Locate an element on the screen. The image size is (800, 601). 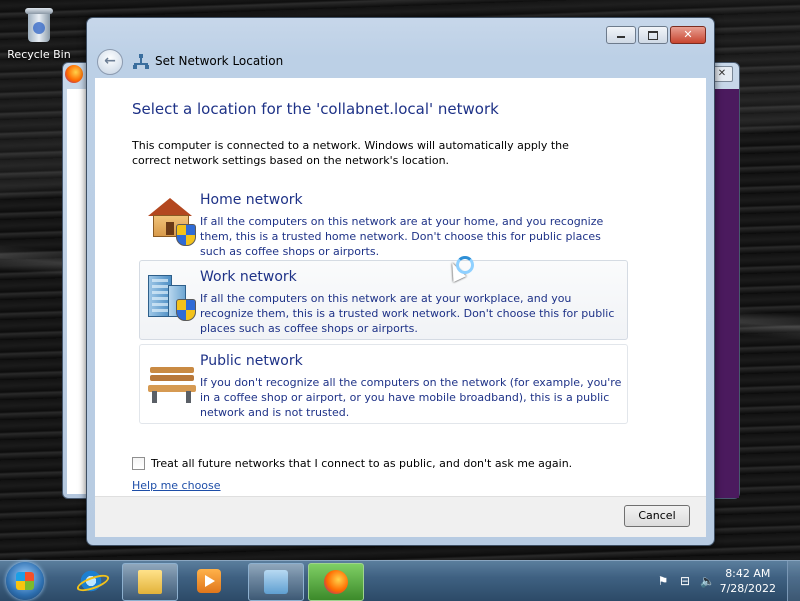
network-control-panel-icon is located at coordinates (276, 582).